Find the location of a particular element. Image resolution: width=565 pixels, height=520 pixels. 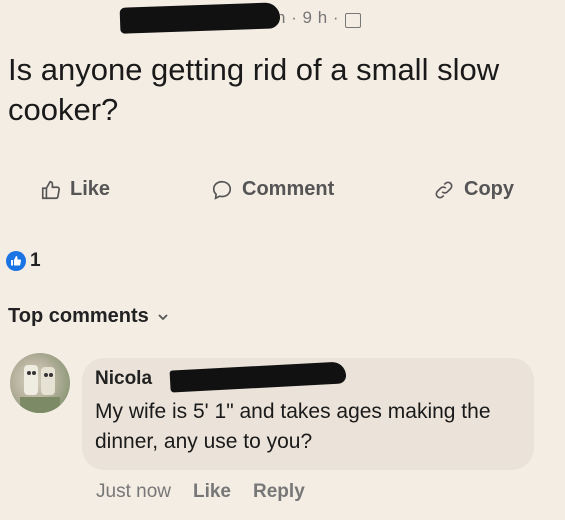

like-reaction-icon is located at coordinates (16, 261).